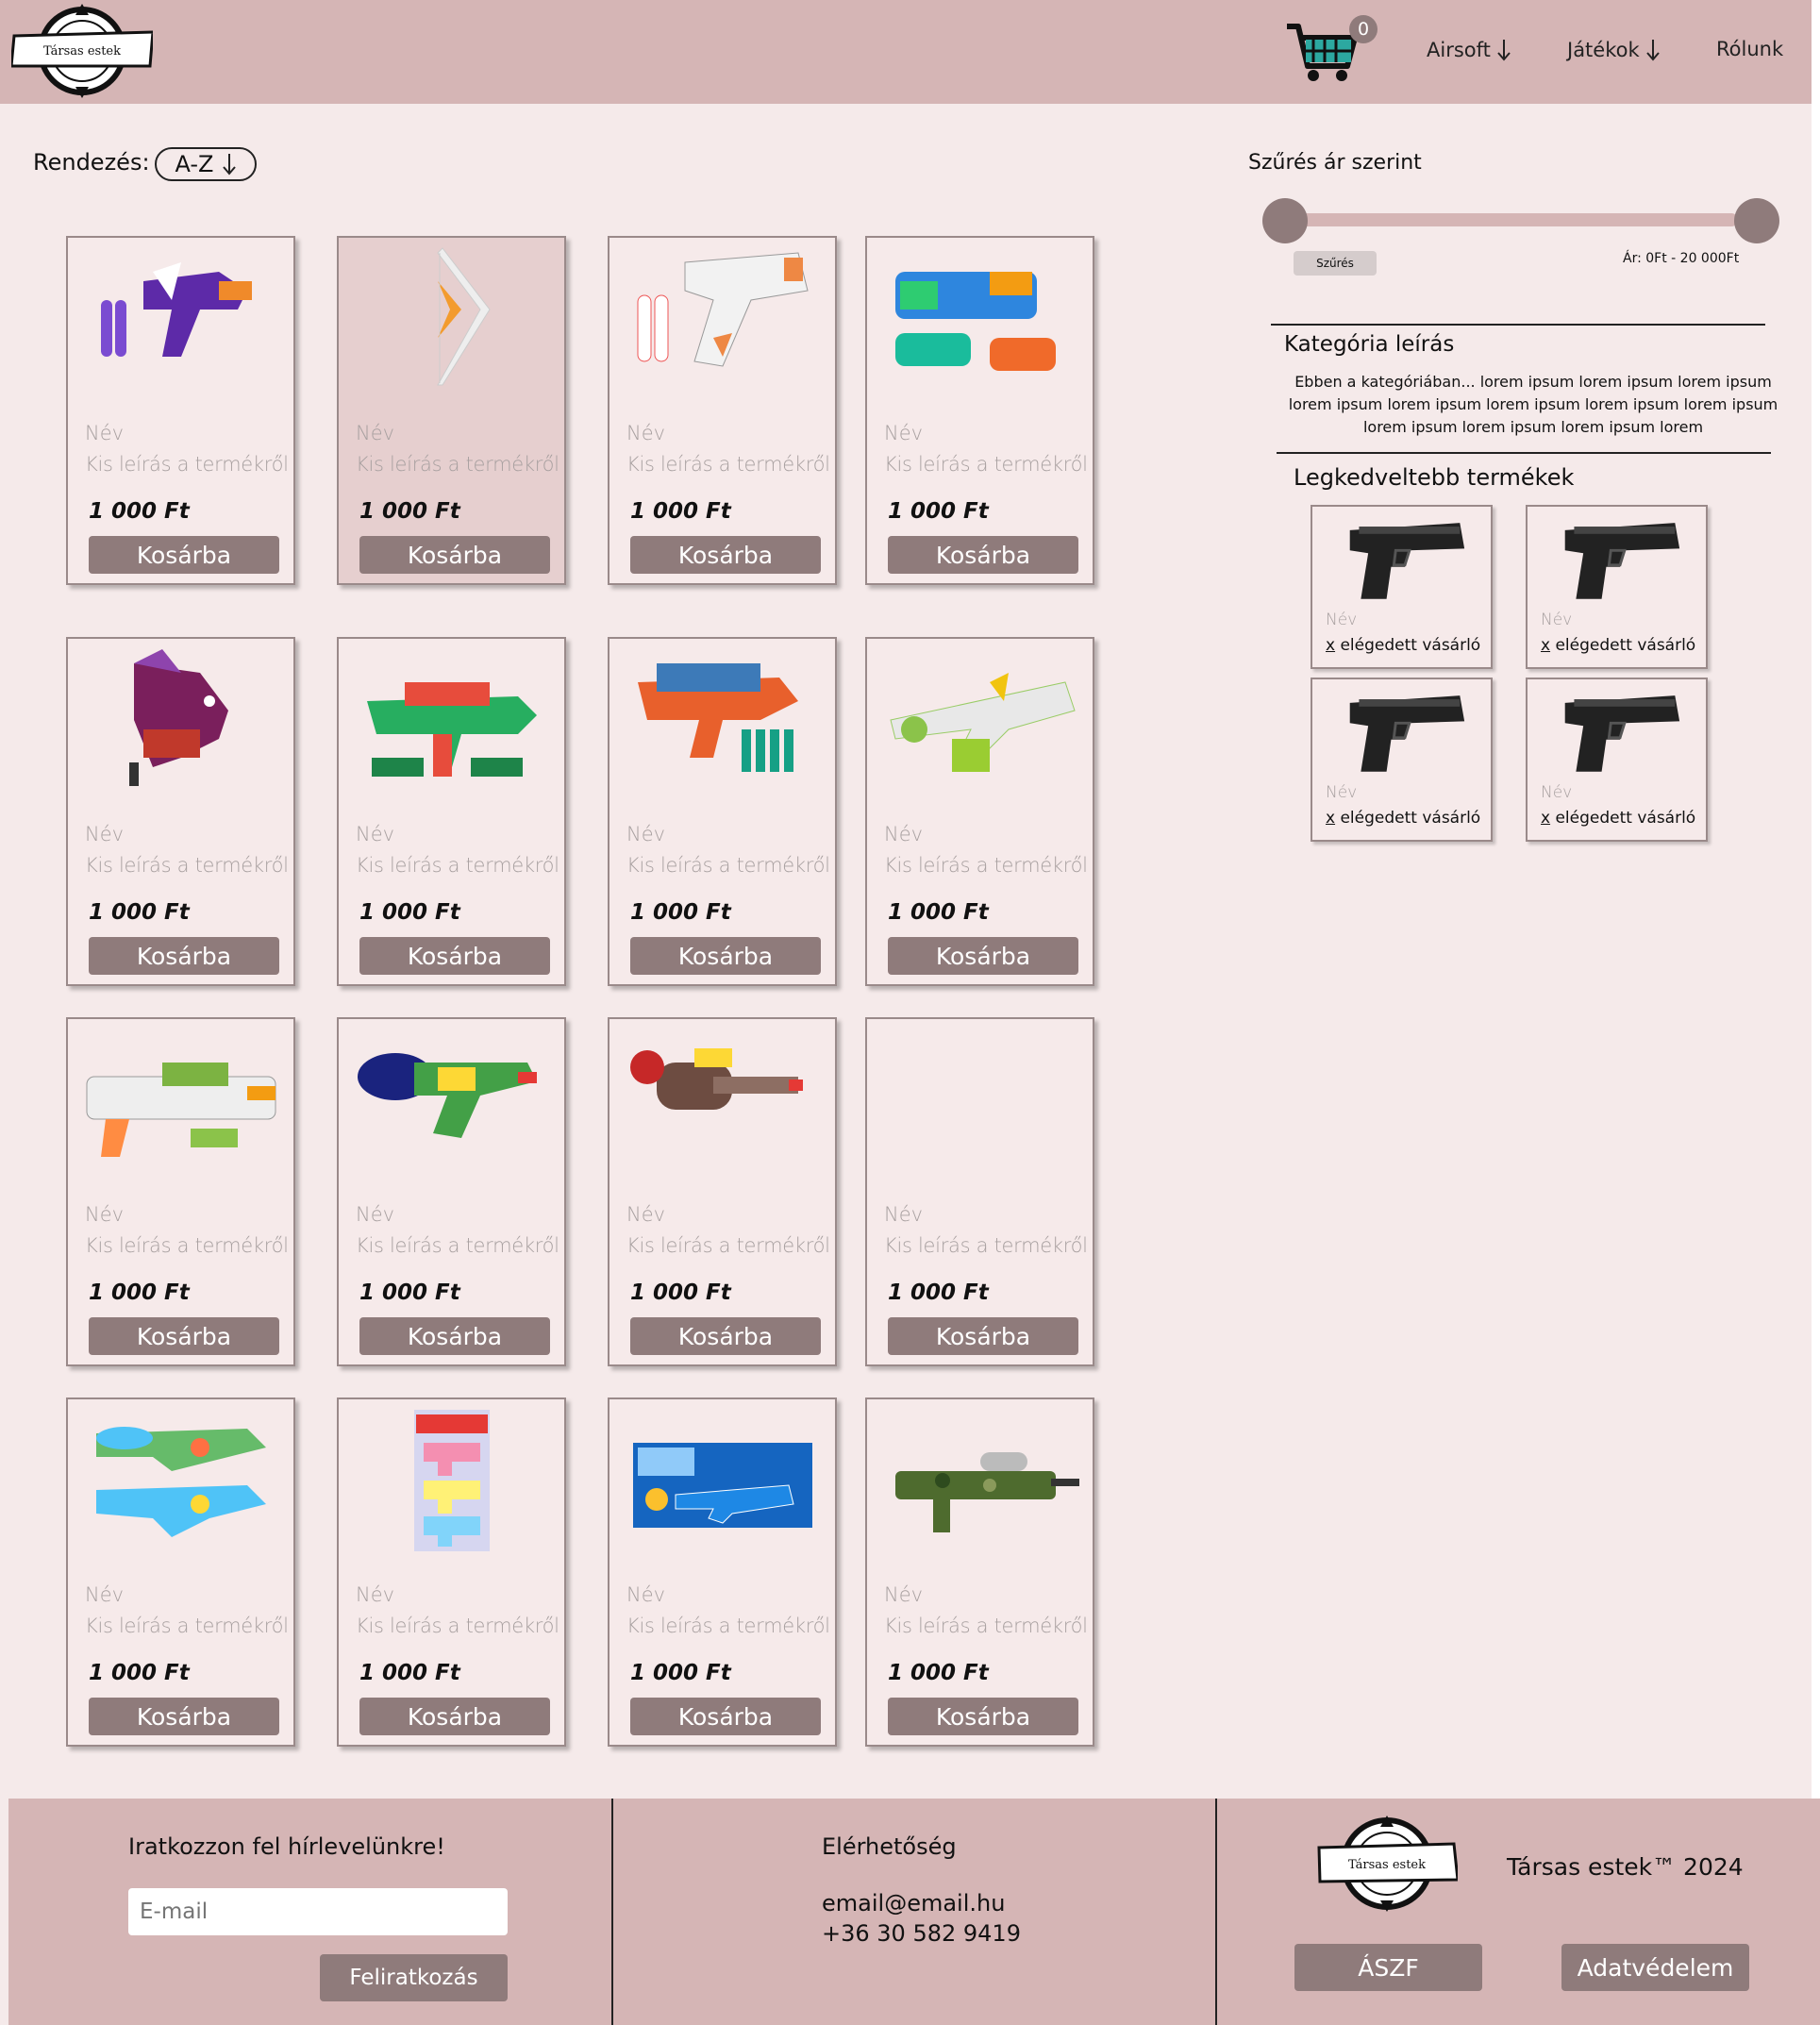 The image size is (1820, 2025). Describe the element at coordinates (980, 1100) in the screenshot. I see `product-image-placeholder` at that location.